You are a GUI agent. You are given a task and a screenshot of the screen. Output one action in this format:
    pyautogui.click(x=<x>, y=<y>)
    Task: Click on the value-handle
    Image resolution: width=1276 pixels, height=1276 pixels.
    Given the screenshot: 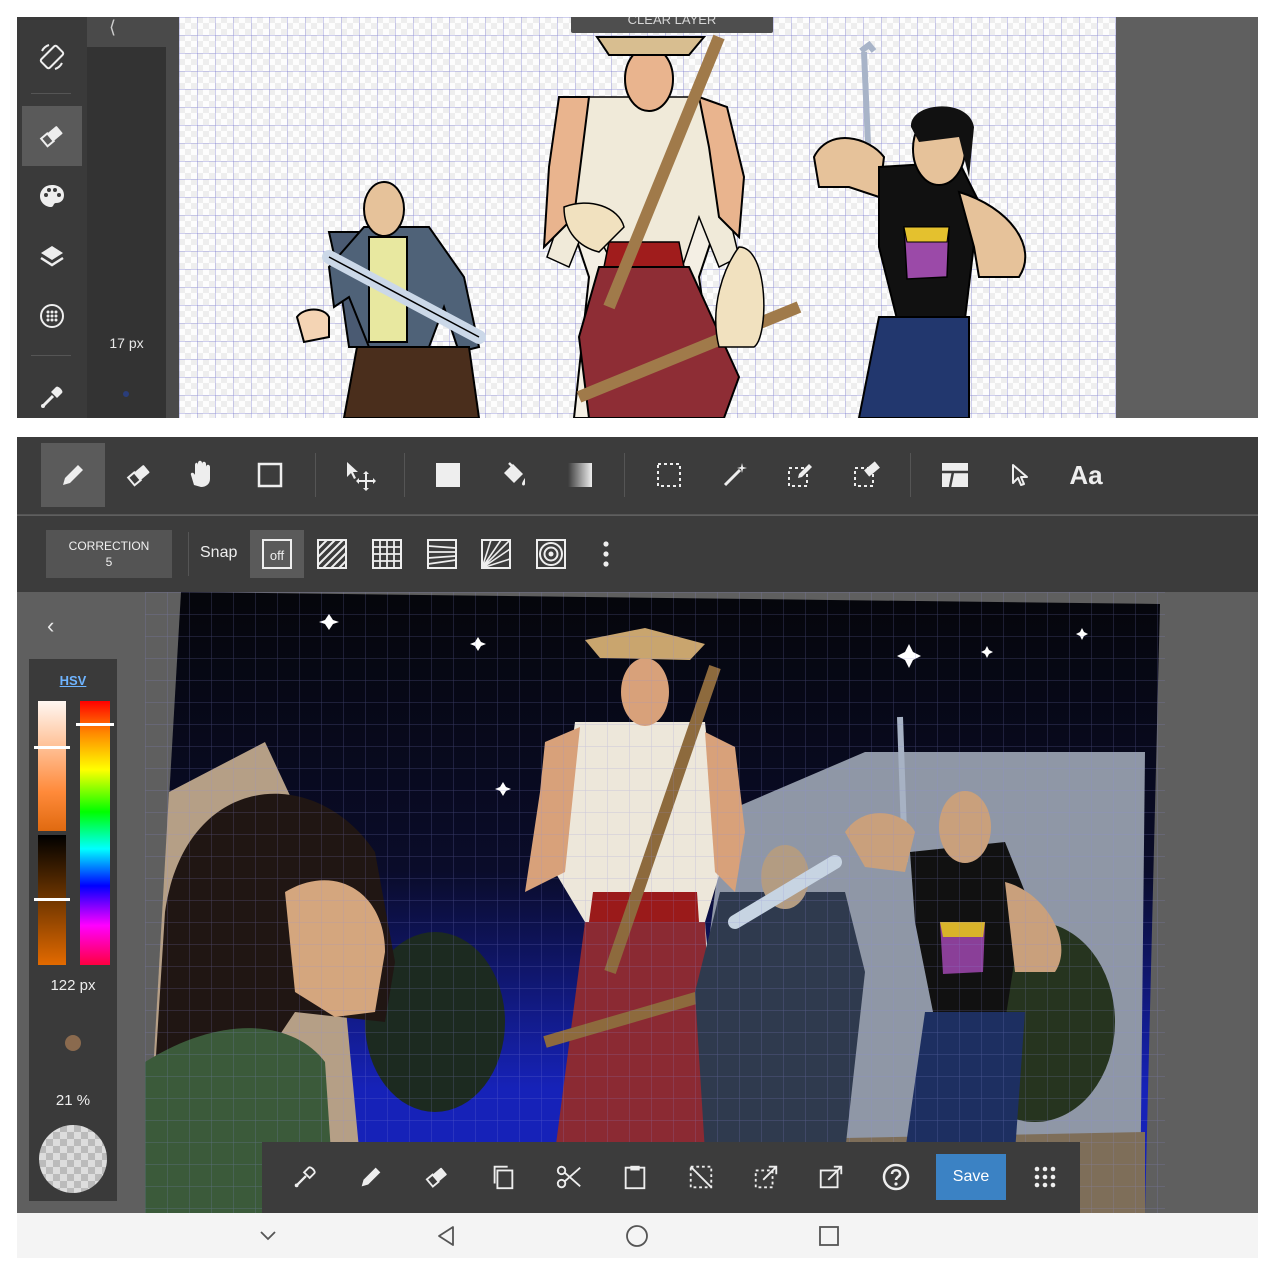 What is the action you would take?
    pyautogui.click(x=52, y=899)
    